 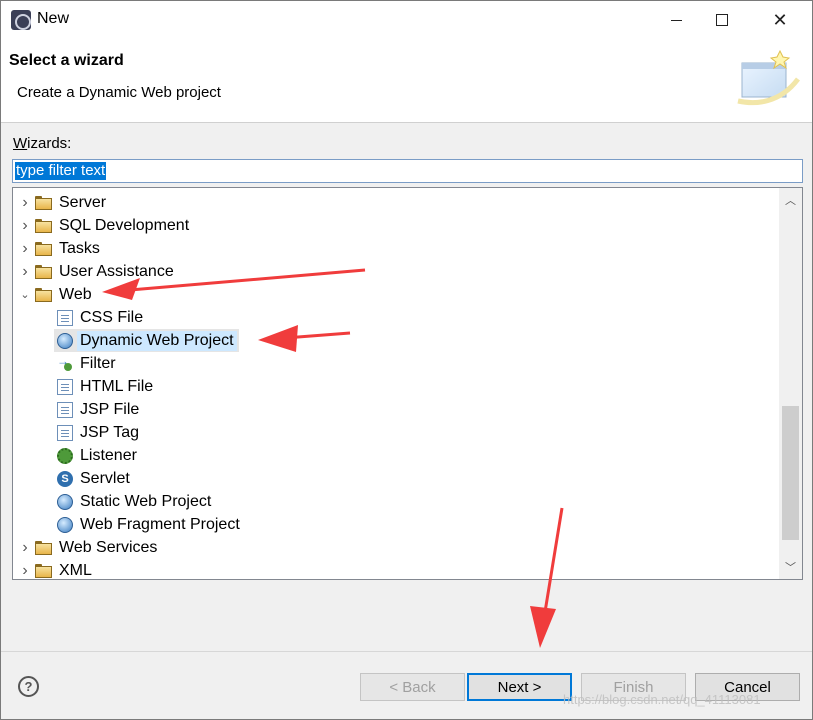 I want to click on tree-item: › XML, so click(x=56, y=569).